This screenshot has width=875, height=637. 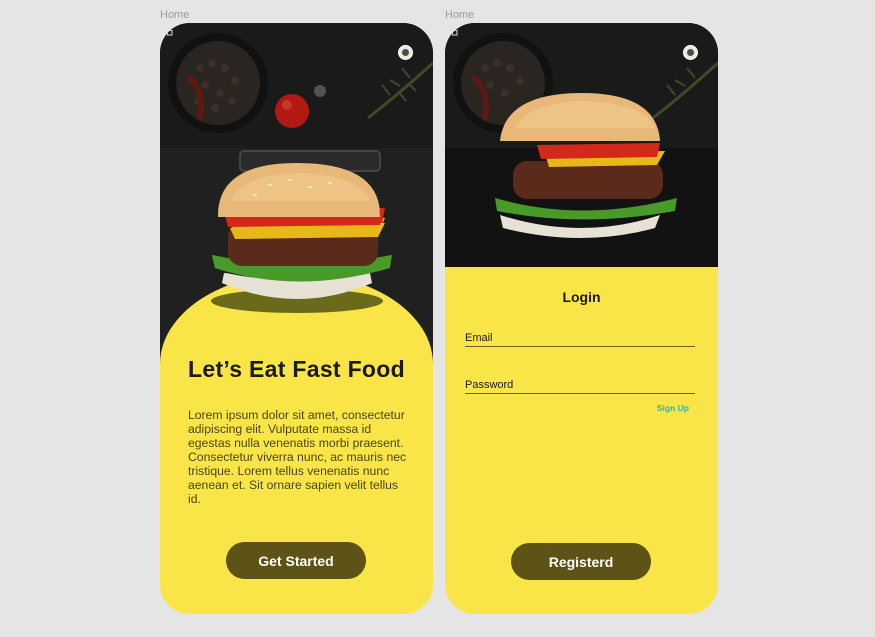 I want to click on frame-label-home-2: Home, so click(x=460, y=15).